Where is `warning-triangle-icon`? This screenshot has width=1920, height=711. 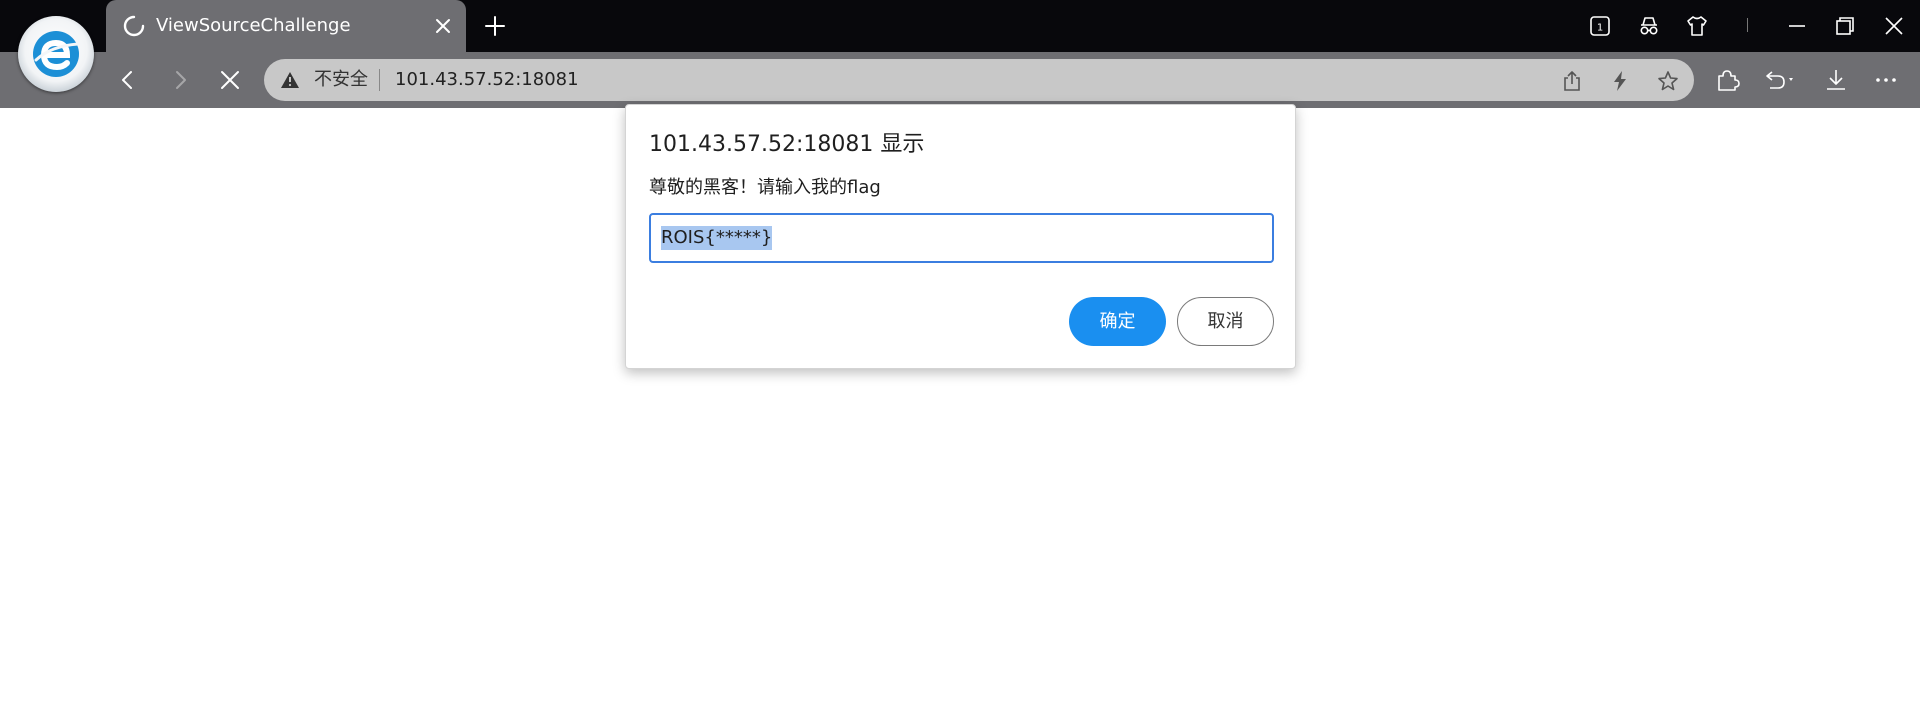
warning-triangle-icon is located at coordinates (290, 80).